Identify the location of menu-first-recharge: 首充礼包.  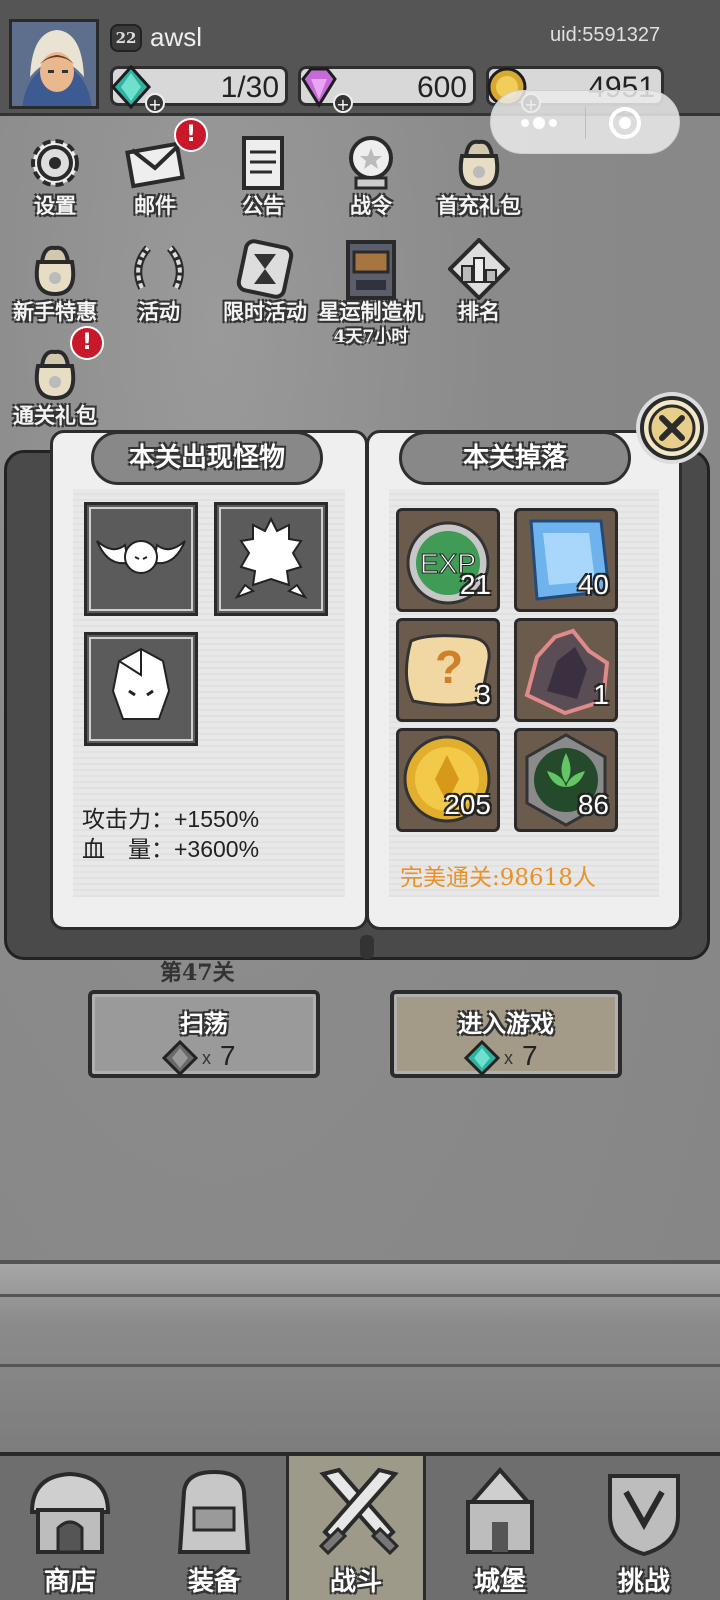
(479, 180).